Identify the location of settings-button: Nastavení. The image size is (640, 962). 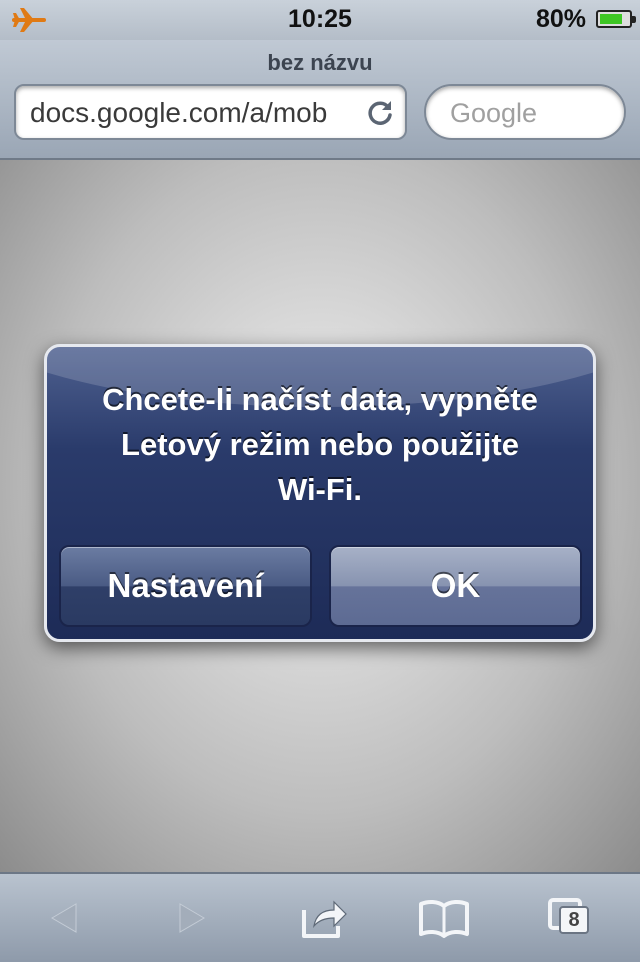
(185, 586).